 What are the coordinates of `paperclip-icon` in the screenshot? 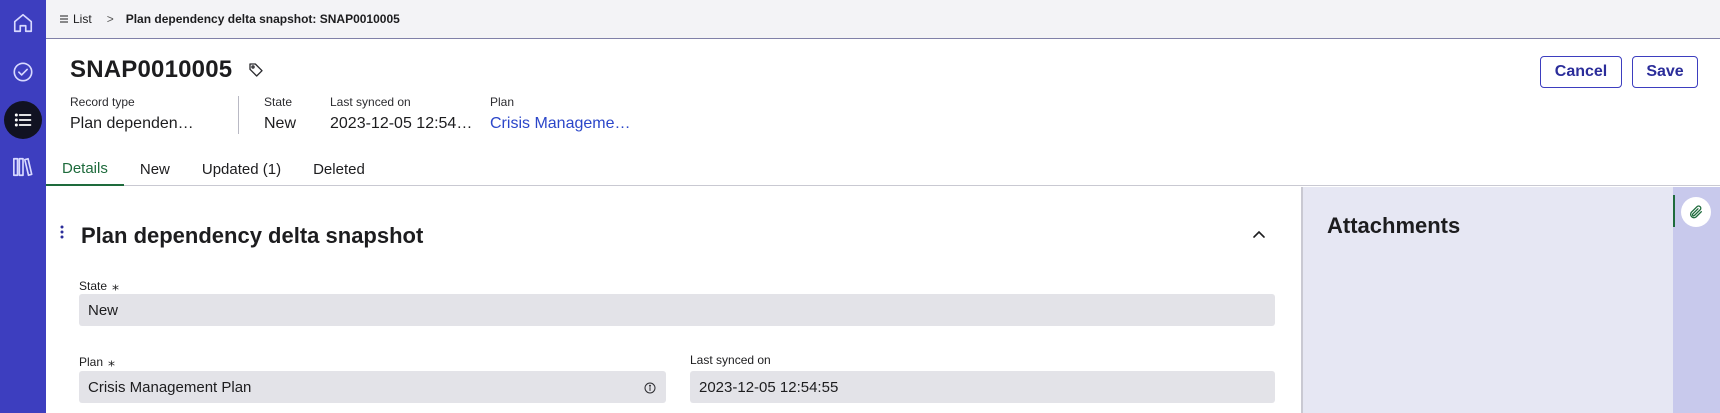 It's located at (1696, 212).